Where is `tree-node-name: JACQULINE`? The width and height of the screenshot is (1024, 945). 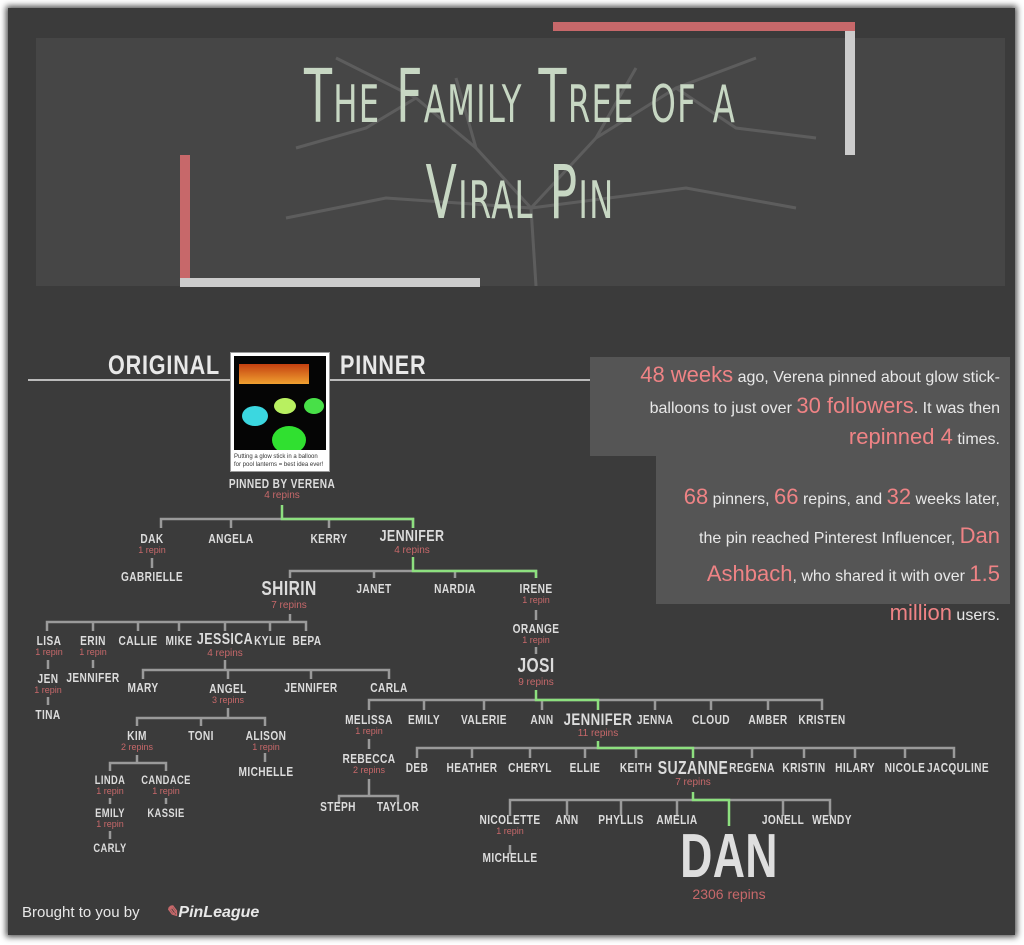 tree-node-name: JACQULINE is located at coordinates (958, 767).